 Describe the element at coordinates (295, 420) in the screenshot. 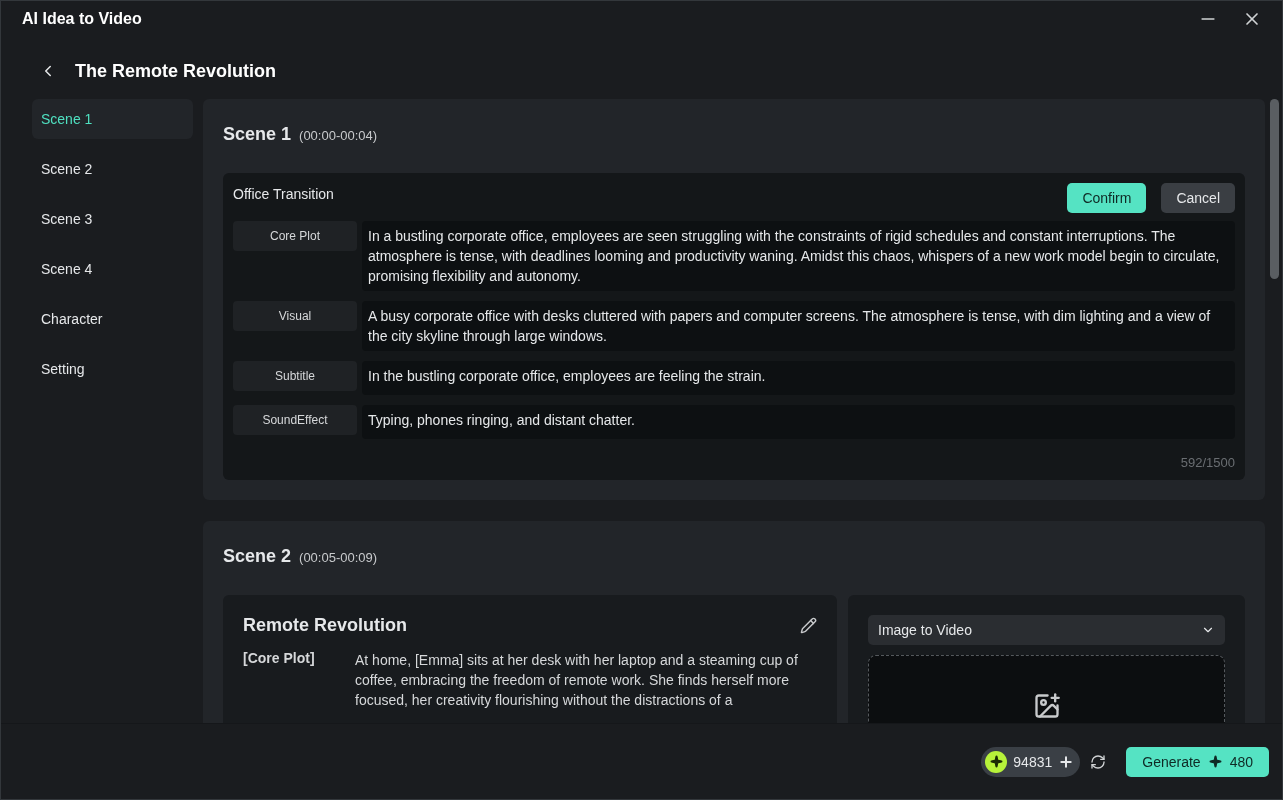

I see `field-label: SoundEffect` at that location.